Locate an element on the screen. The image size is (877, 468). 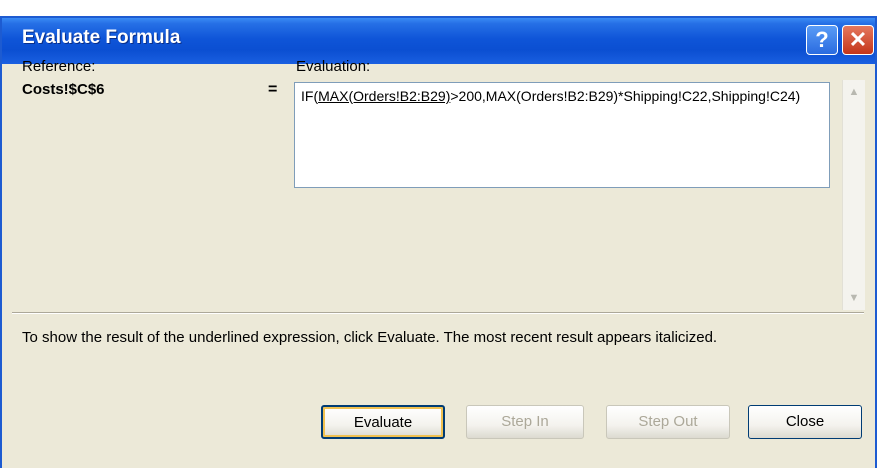
close-icon: ✕ is located at coordinates (858, 39).